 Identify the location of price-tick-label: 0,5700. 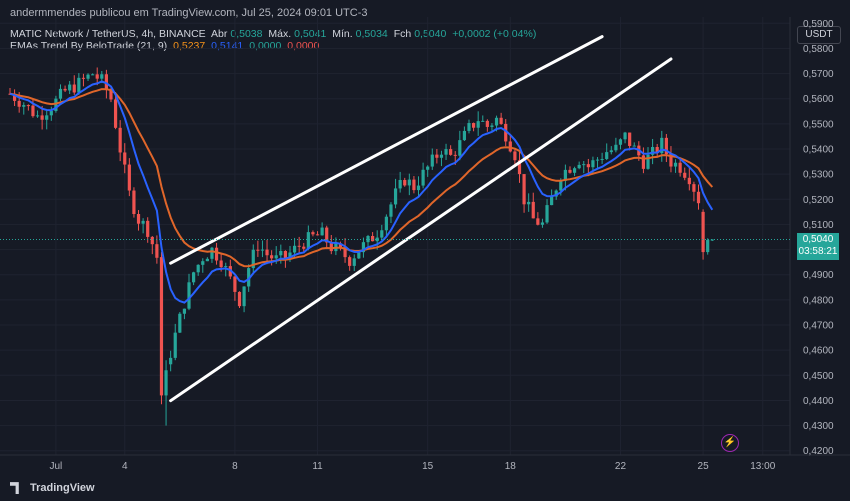
(818, 74).